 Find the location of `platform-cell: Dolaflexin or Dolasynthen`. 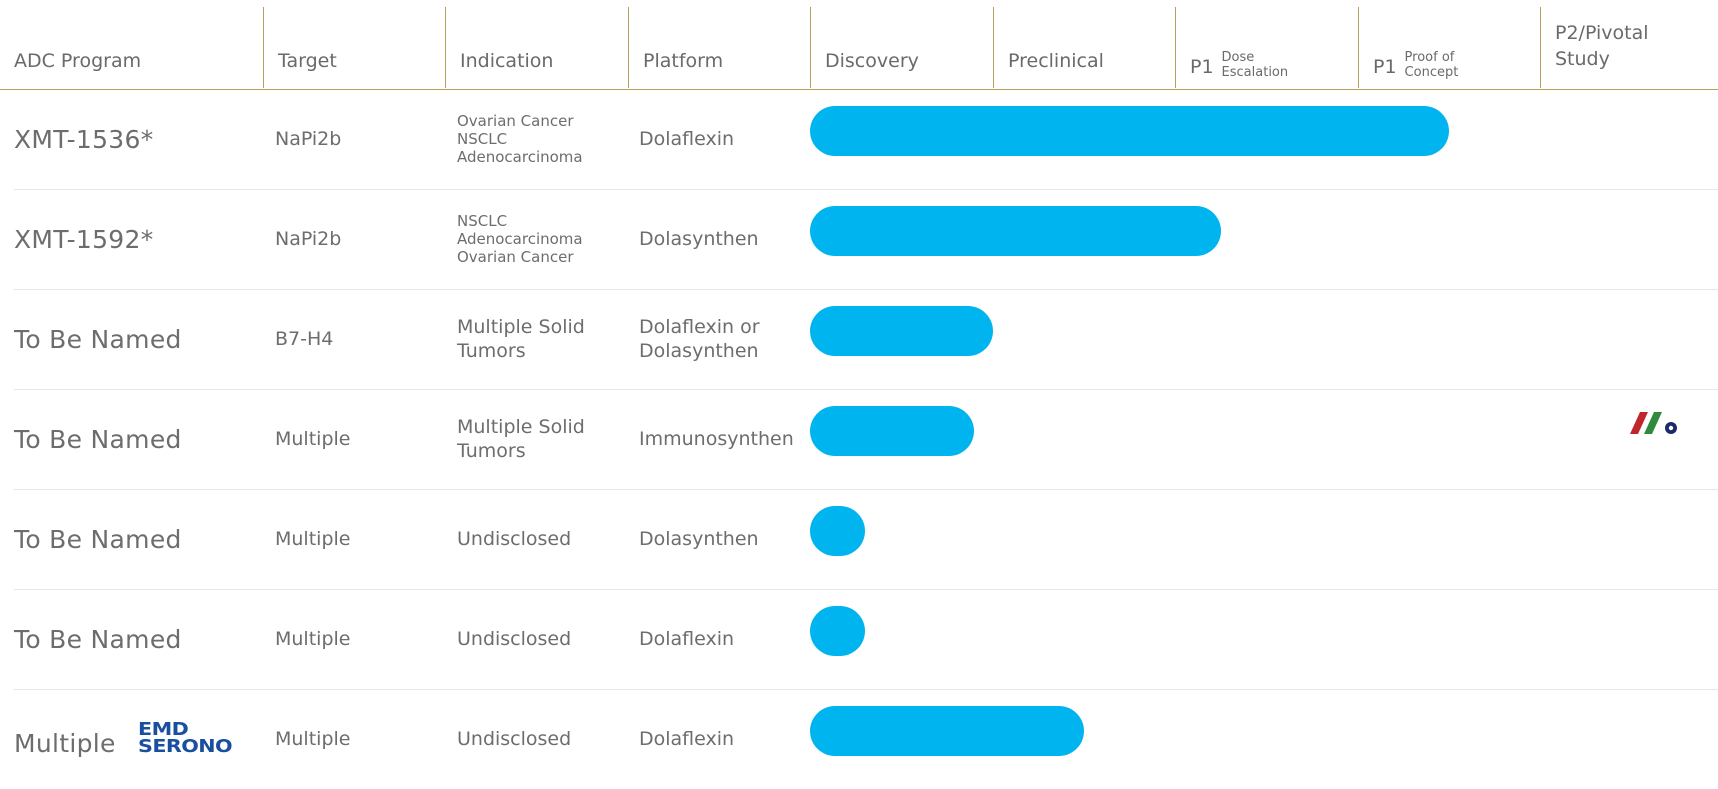

platform-cell: Dolaflexin or Dolasynthen is located at coordinates (699, 339).